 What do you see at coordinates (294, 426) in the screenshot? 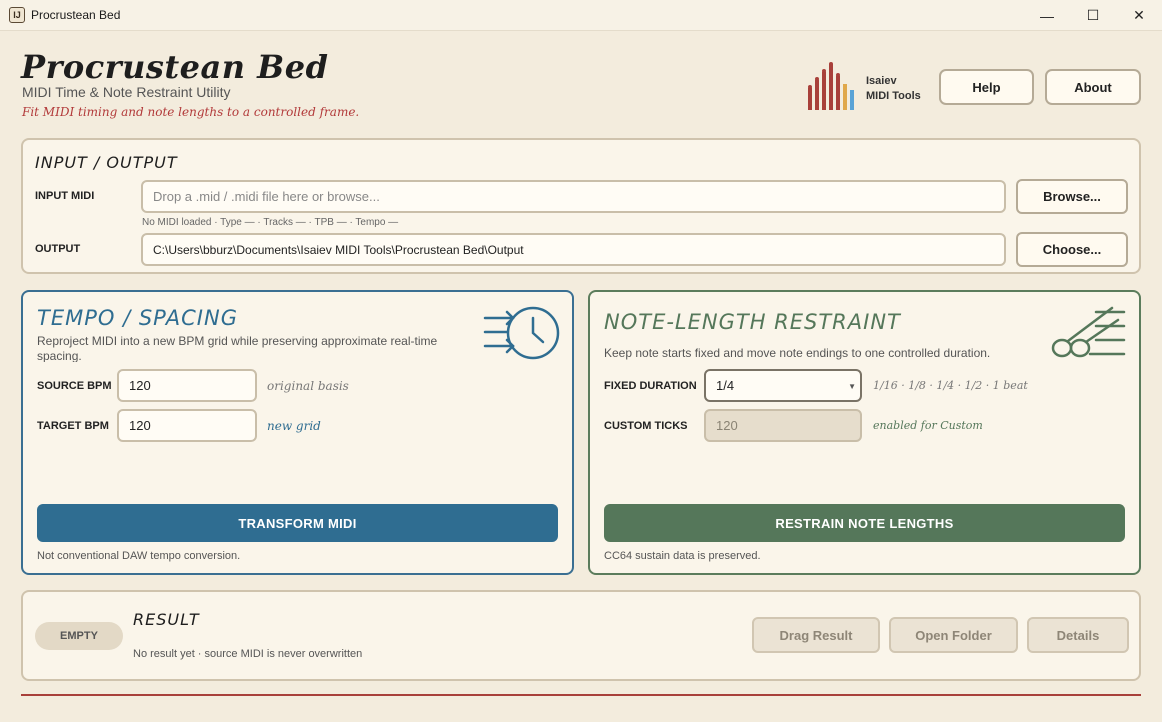
I see `target-bpm-hint: new grid` at bounding box center [294, 426].